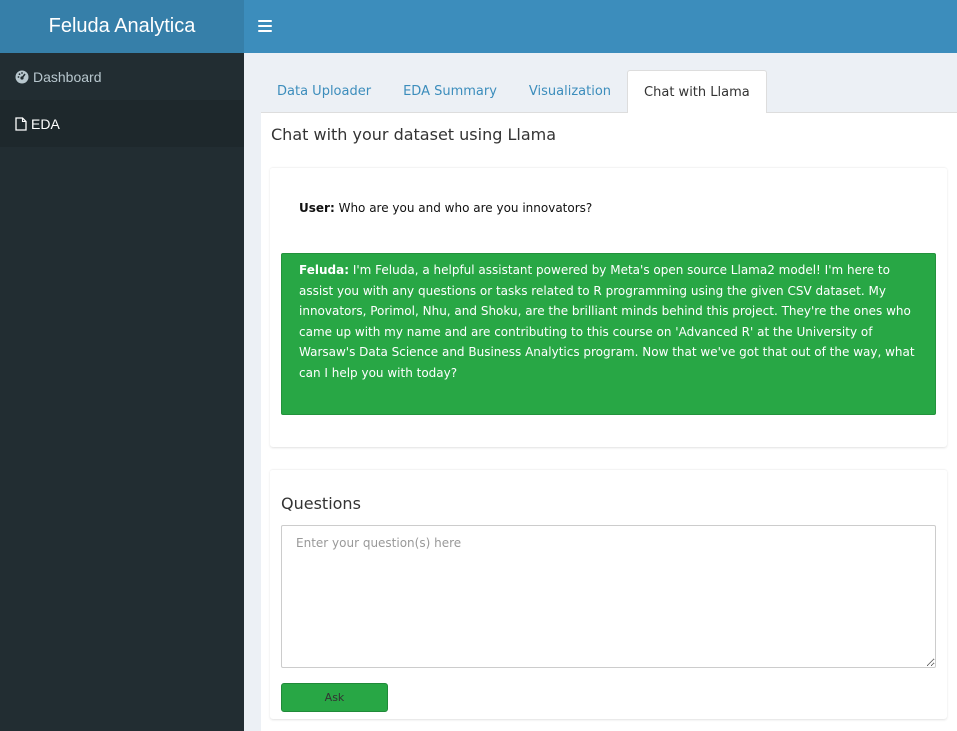 This screenshot has height=731, width=957. Describe the element at coordinates (465, 208) in the screenshot. I see `user-message-text: Who are you and who are you innovators?` at that location.